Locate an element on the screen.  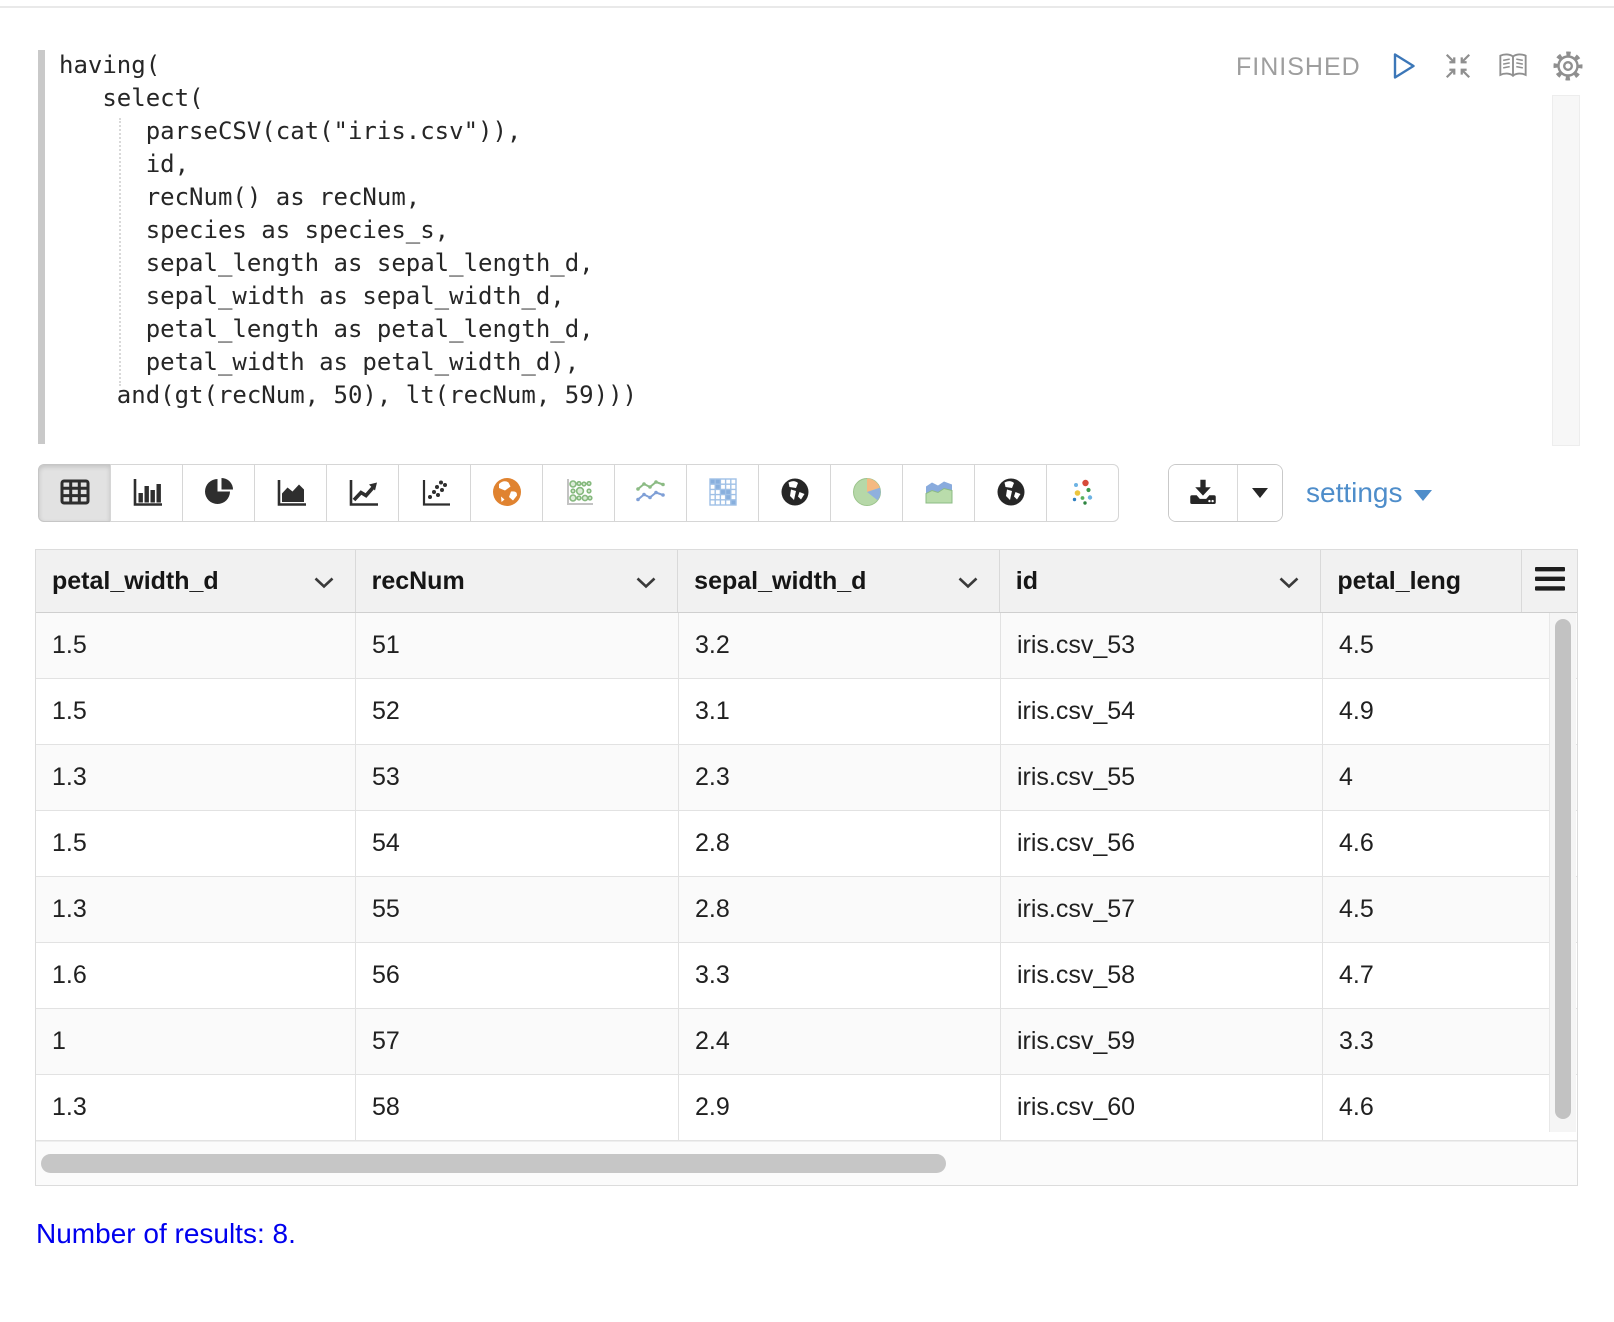
cell-id: iris.csv_57 is located at coordinates (1162, 909).